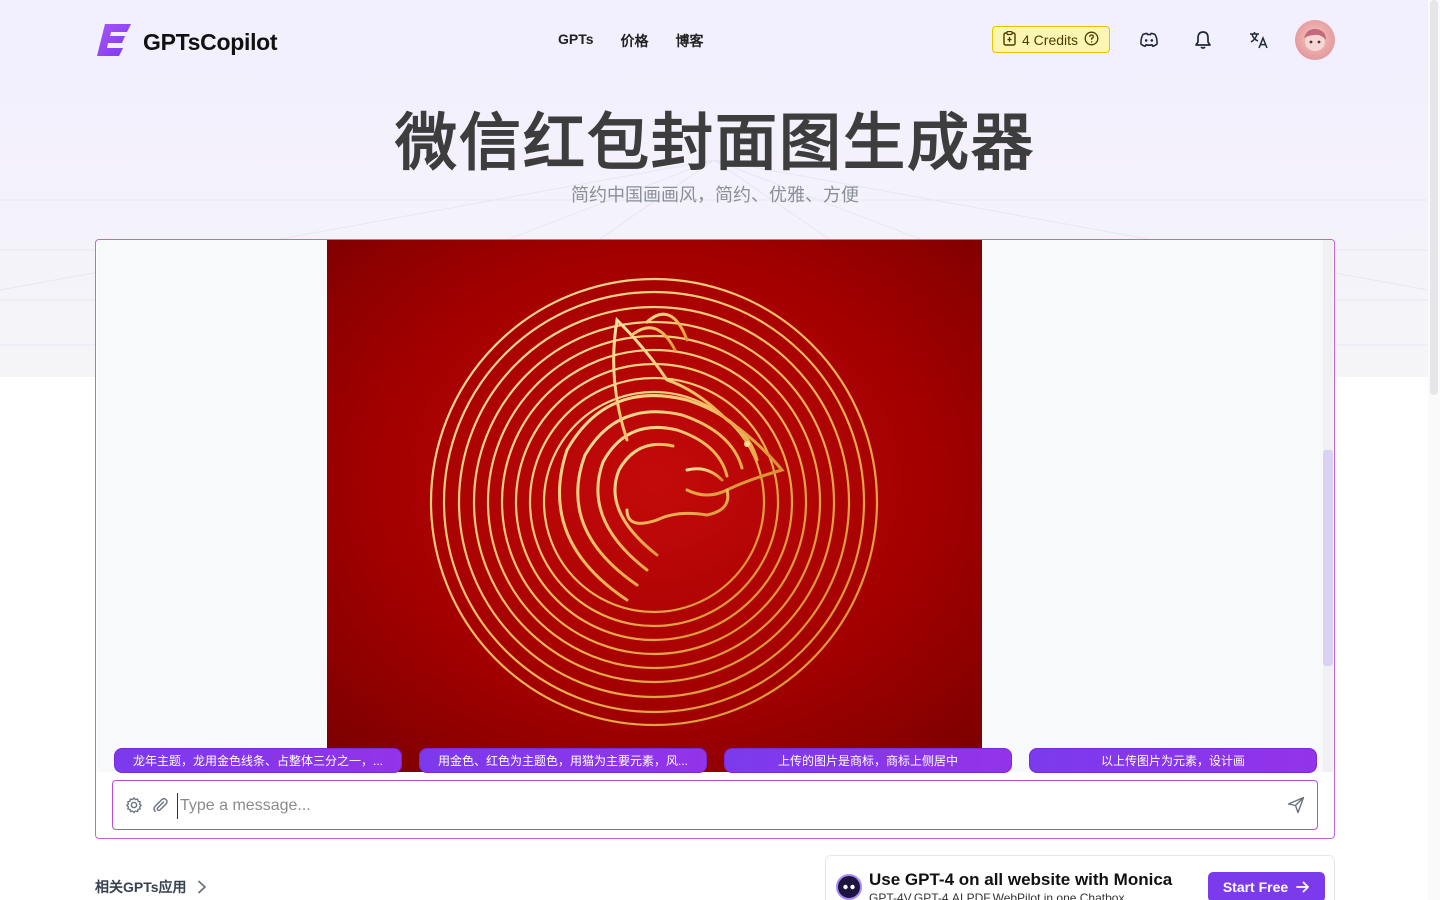 The height and width of the screenshot is (900, 1440). Describe the element at coordinates (1434, 197) in the screenshot. I see `page-scrollbar-thumb` at that location.